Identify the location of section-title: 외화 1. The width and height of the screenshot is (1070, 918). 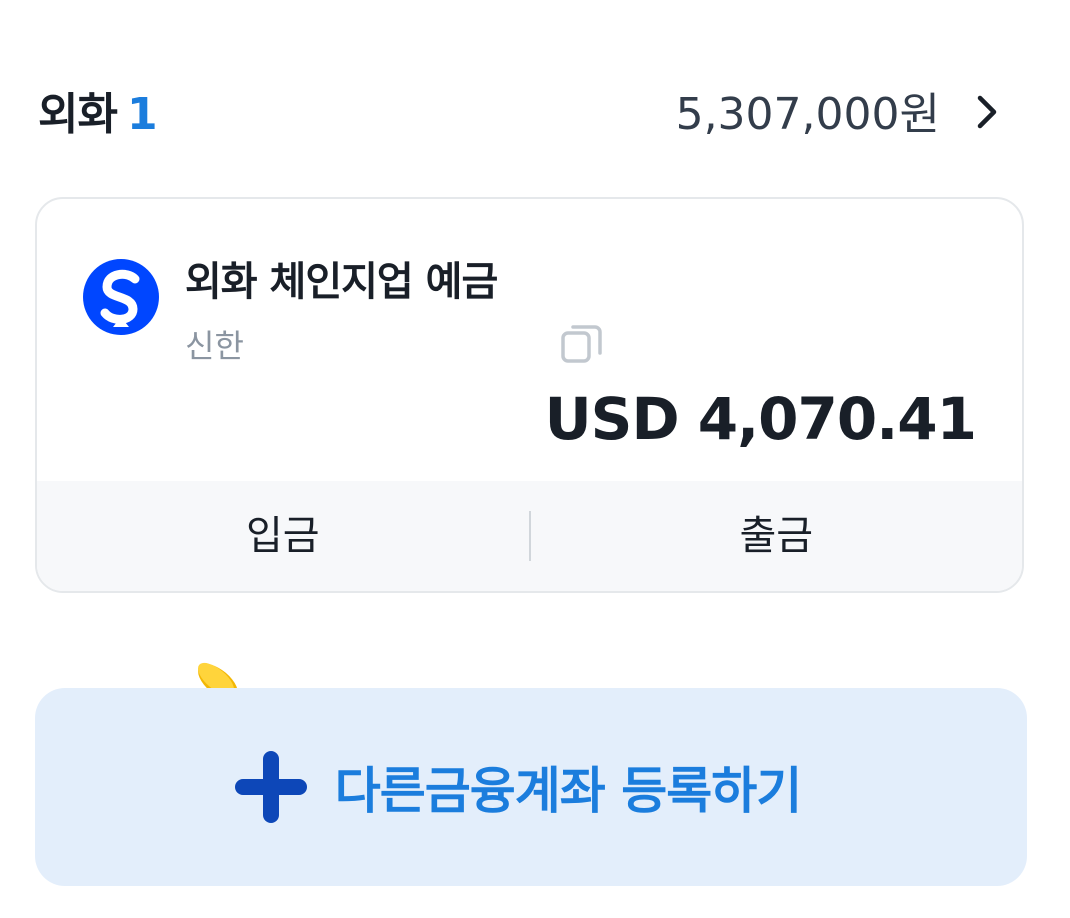
(98, 110).